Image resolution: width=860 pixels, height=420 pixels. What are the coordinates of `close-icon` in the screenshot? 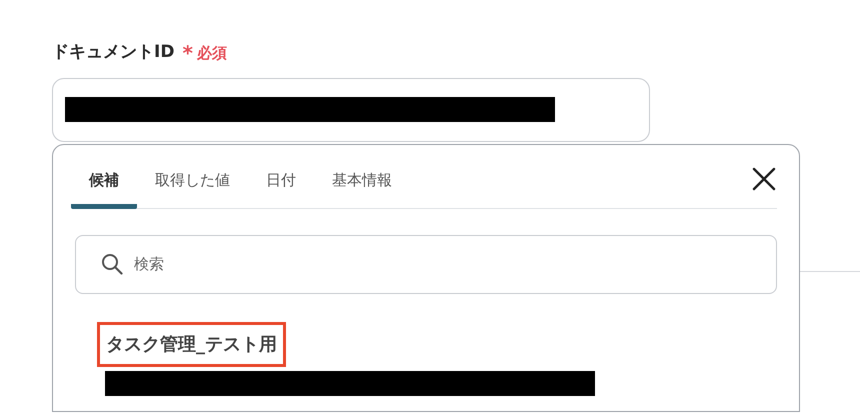 It's located at (764, 179).